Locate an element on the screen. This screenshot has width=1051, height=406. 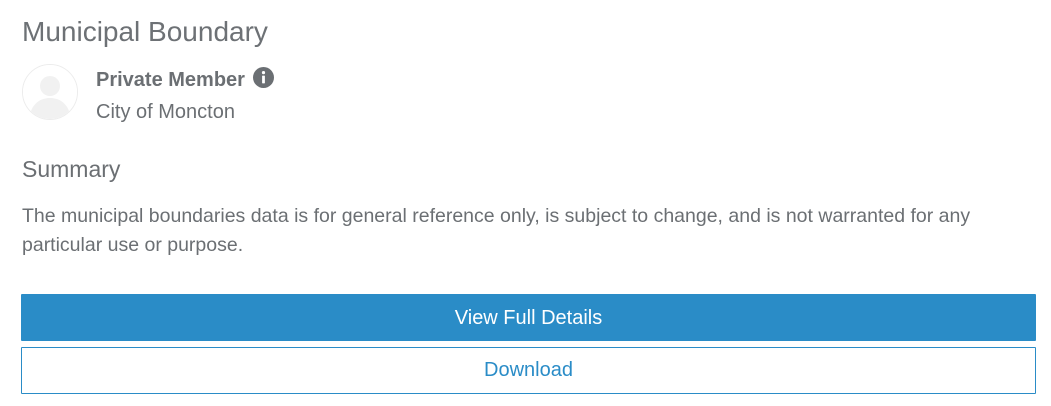
item-title: Municipal Boundary is located at coordinates (145, 31).